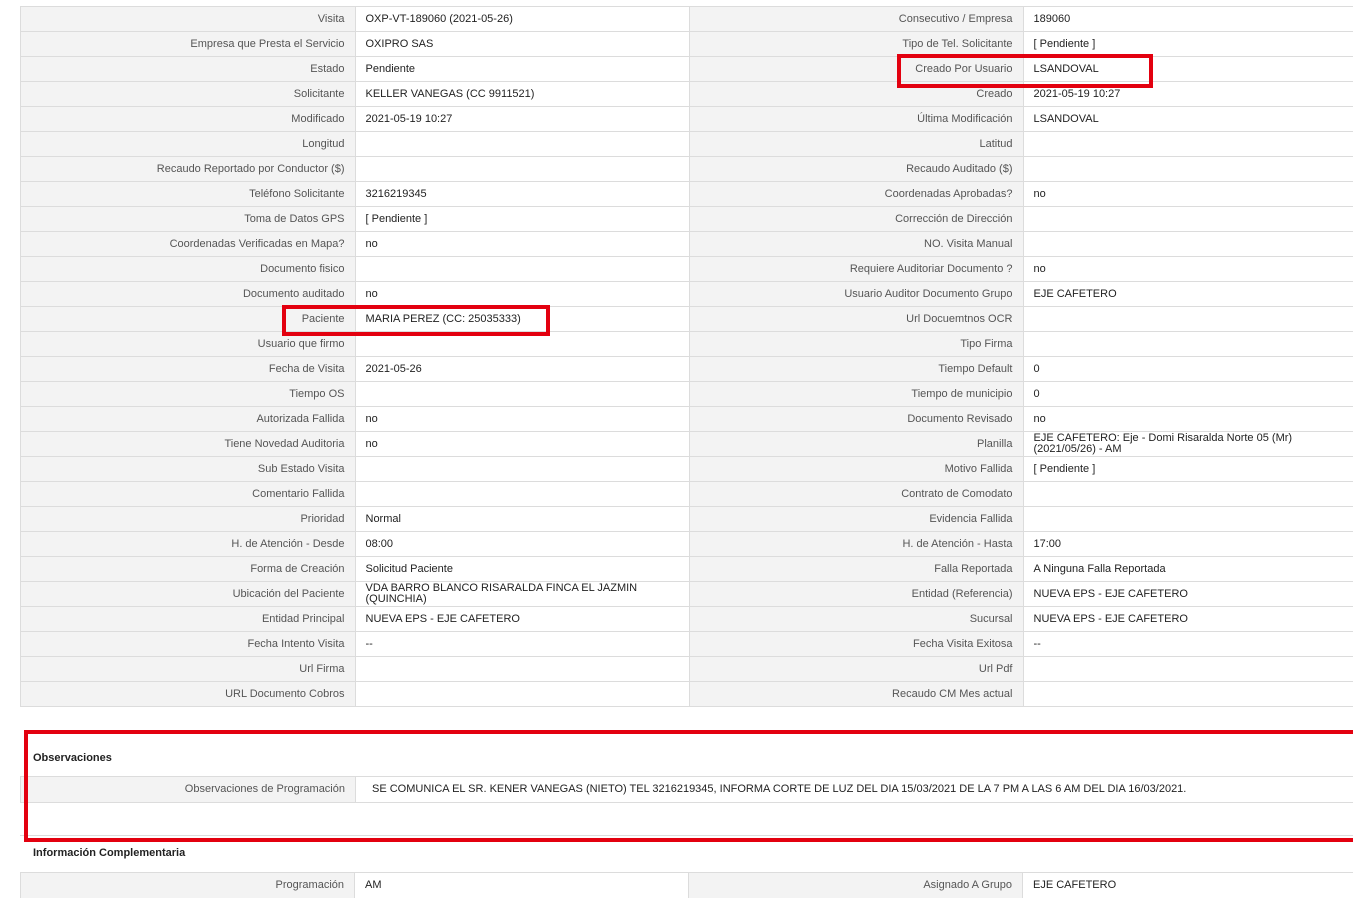  I want to click on field-label: Longitud, so click(188, 144).